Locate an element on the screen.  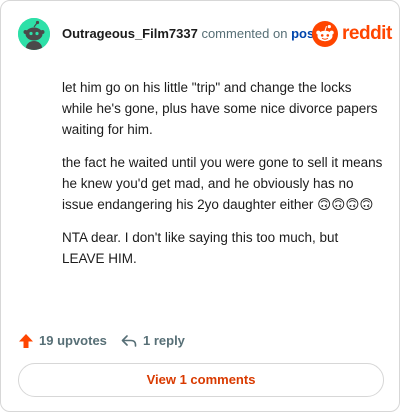
upvote-count: 19 upvotes is located at coordinates (73, 340).